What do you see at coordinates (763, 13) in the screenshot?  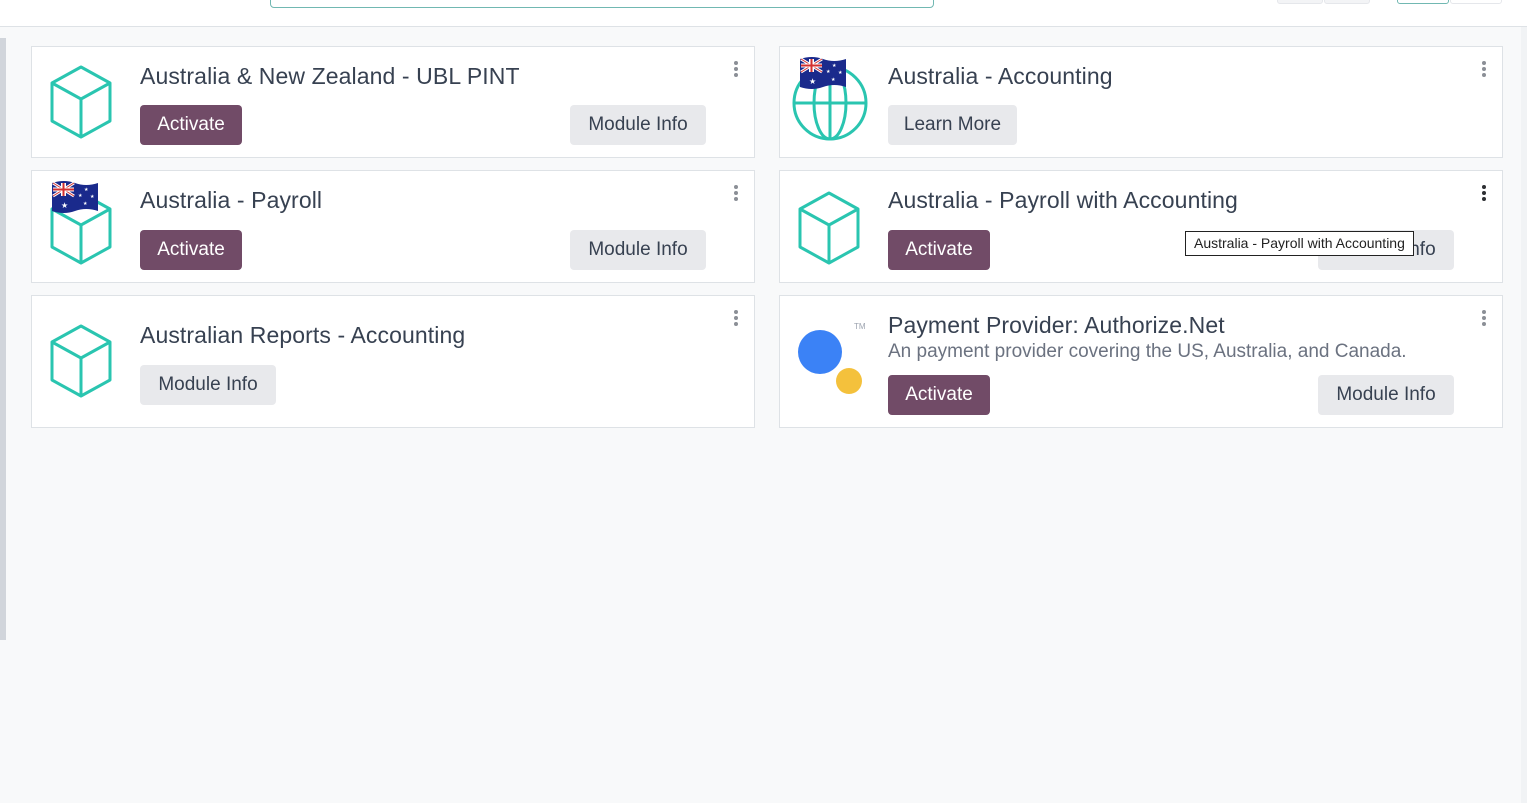 I see `control-panel` at bounding box center [763, 13].